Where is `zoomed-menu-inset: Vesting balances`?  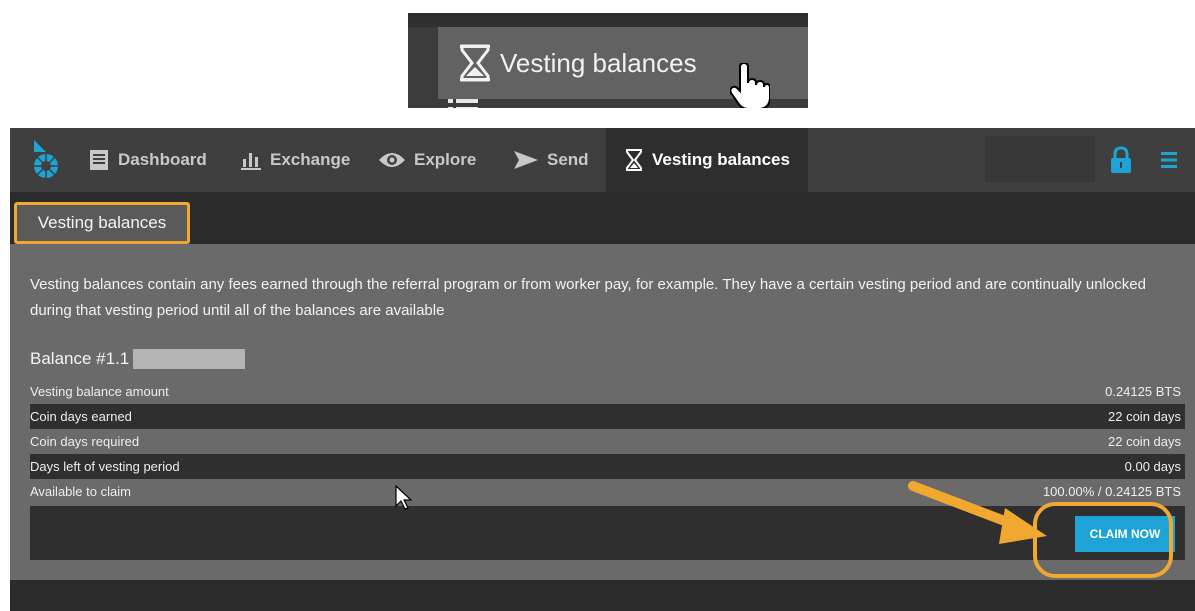 zoomed-menu-inset: Vesting balances is located at coordinates (608, 60).